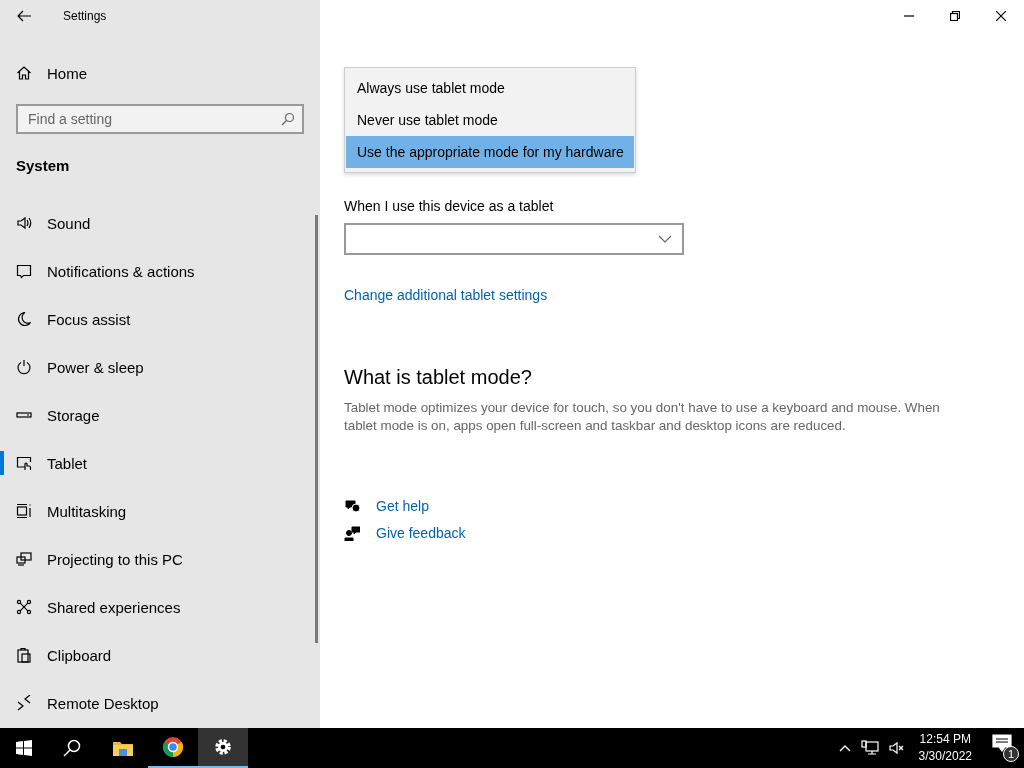 This screenshot has width=1024, height=768. Describe the element at coordinates (1001, 16) in the screenshot. I see `close-icon` at that location.